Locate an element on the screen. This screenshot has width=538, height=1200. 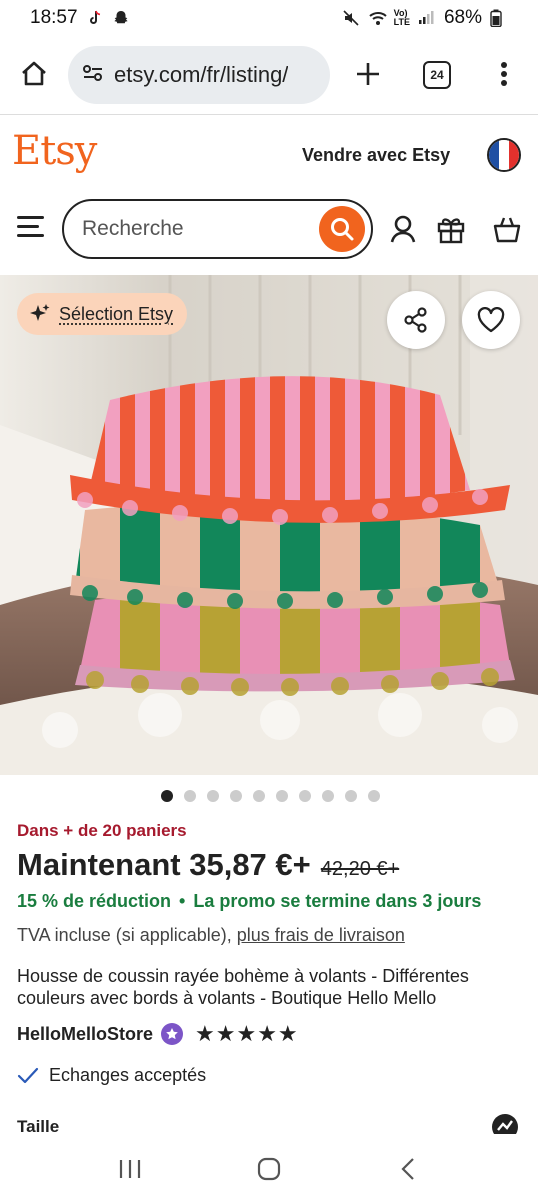
basket-icon is located at coordinates (507, 230).